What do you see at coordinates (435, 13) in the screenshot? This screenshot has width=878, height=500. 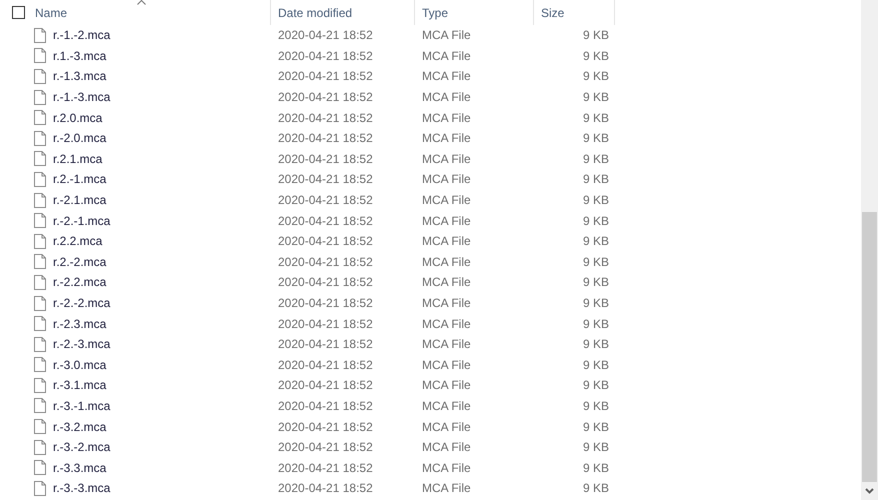 I see `column-header: Type` at bounding box center [435, 13].